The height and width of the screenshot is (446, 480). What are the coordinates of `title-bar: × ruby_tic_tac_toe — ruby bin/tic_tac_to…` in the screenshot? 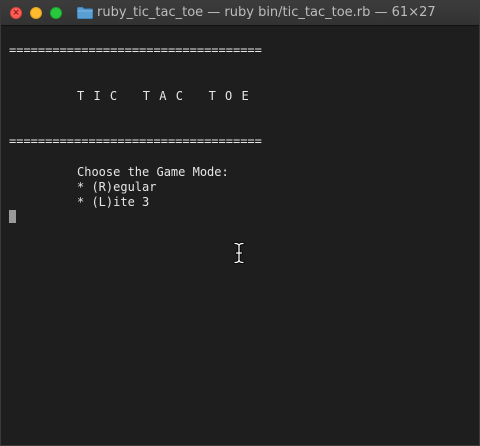 It's located at (240, 13).